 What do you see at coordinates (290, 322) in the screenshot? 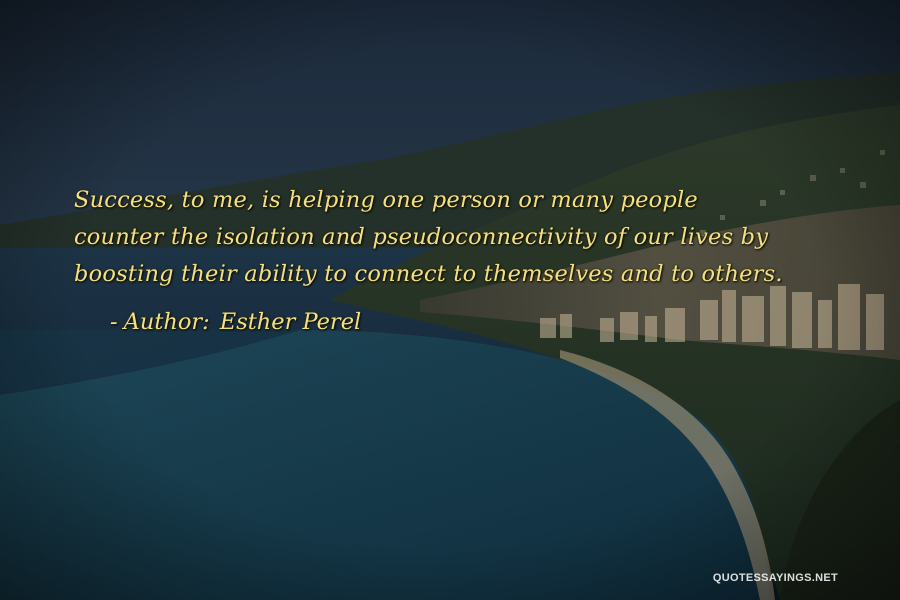
I see `author-name: Esther Perel` at bounding box center [290, 322].